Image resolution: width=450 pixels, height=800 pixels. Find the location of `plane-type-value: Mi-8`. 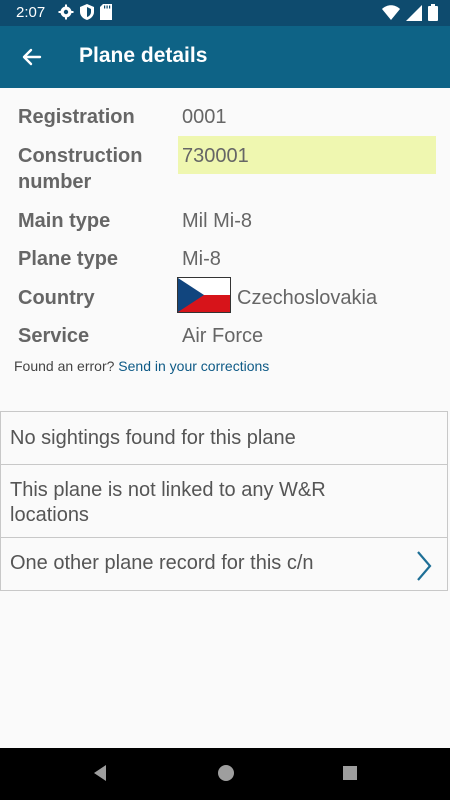

plane-type-value: Mi-8 is located at coordinates (201, 259).